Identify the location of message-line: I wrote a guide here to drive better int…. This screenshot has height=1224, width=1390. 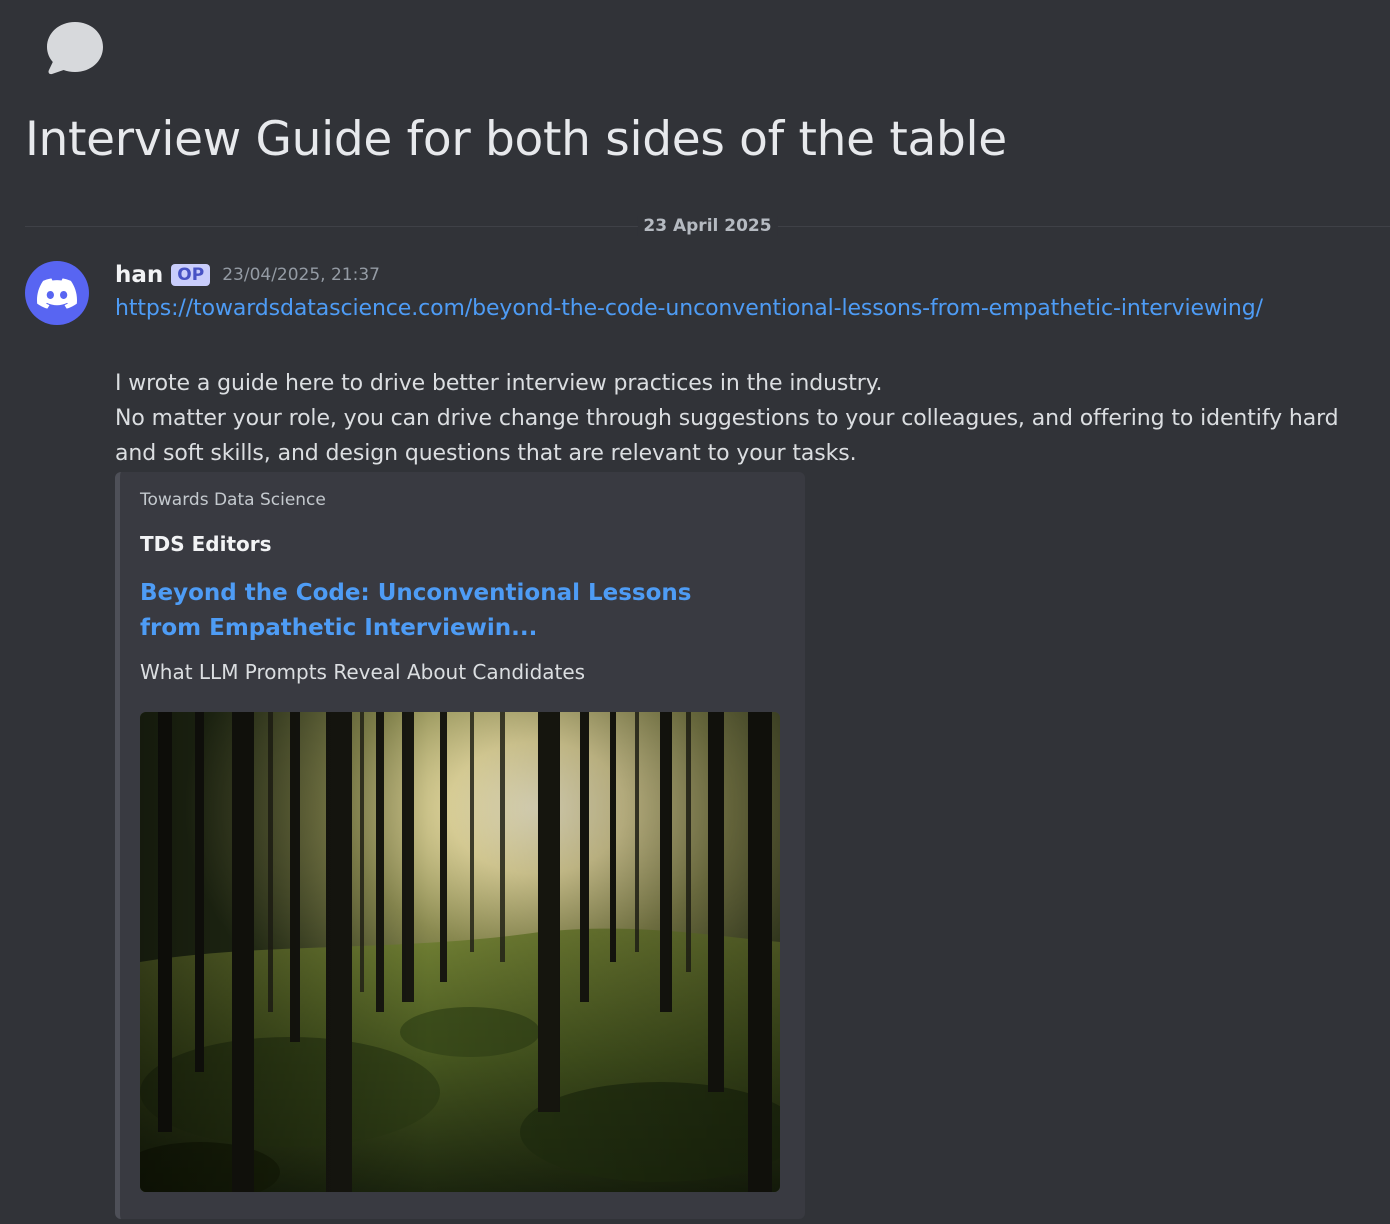
(499, 383).